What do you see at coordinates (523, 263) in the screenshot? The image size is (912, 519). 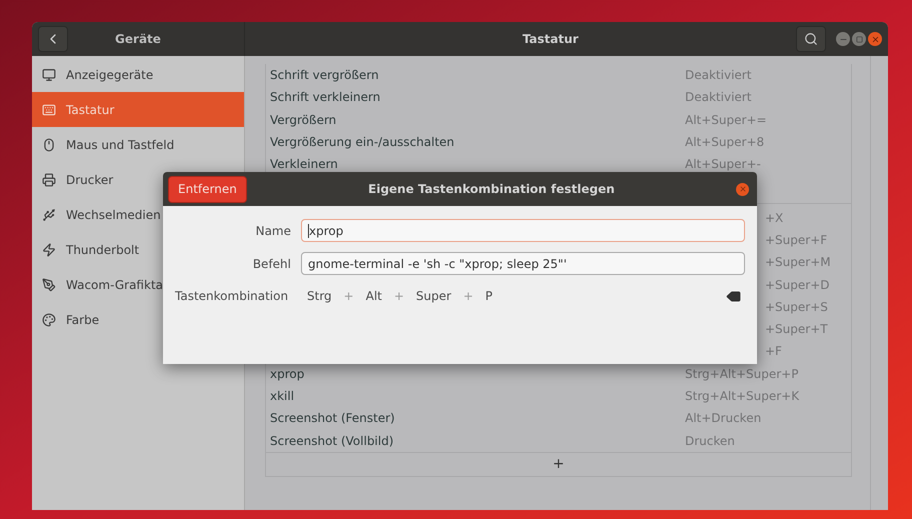 I see `text-field: gnome-terminal -e 'sh -c "xprop; sleep 25"'` at bounding box center [523, 263].